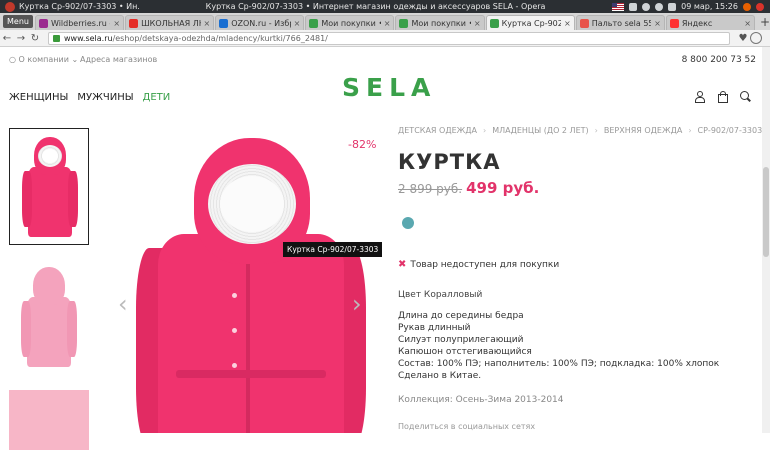  What do you see at coordinates (10, 6) in the screenshot?
I see `opera-icon` at bounding box center [10, 6].